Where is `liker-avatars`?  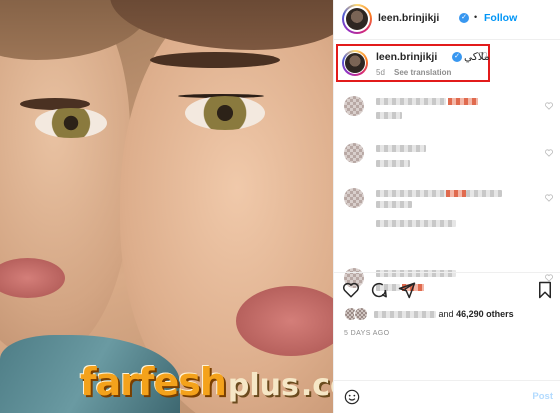
liker-avatars is located at coordinates (358, 314).